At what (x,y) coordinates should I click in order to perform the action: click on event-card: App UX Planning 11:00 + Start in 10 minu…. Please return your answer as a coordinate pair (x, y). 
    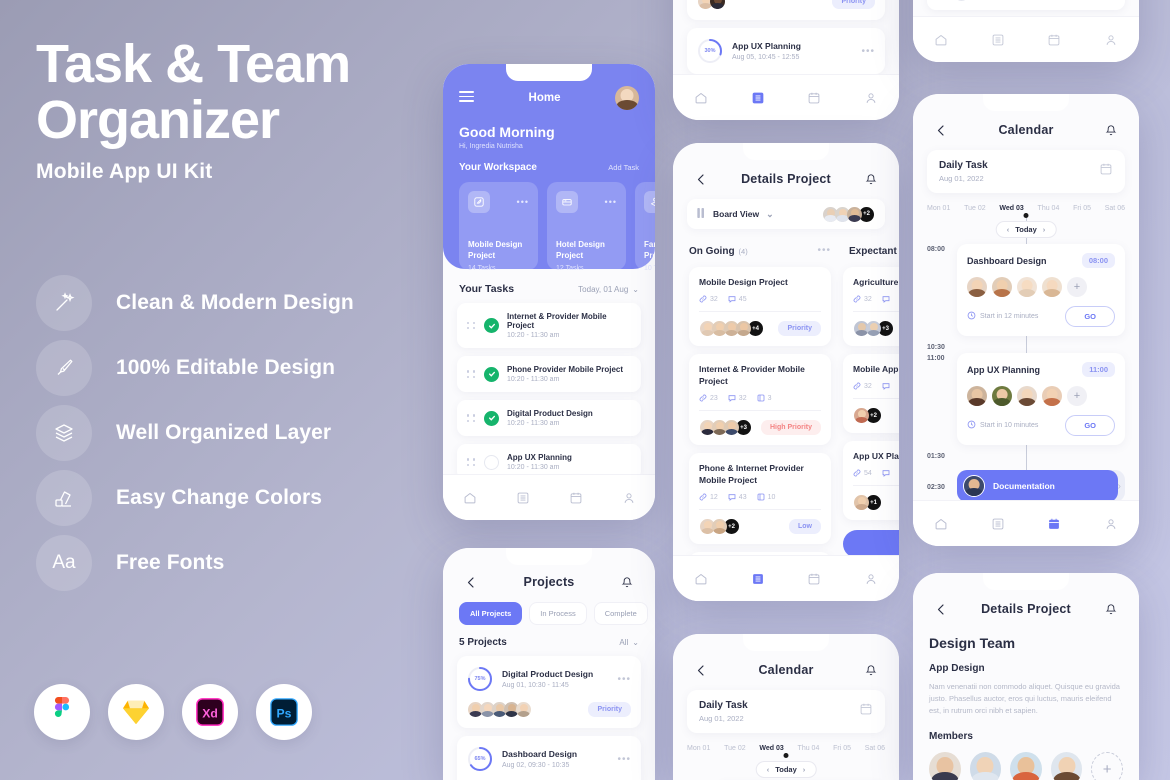
    Looking at the image, I should click on (1041, 399).